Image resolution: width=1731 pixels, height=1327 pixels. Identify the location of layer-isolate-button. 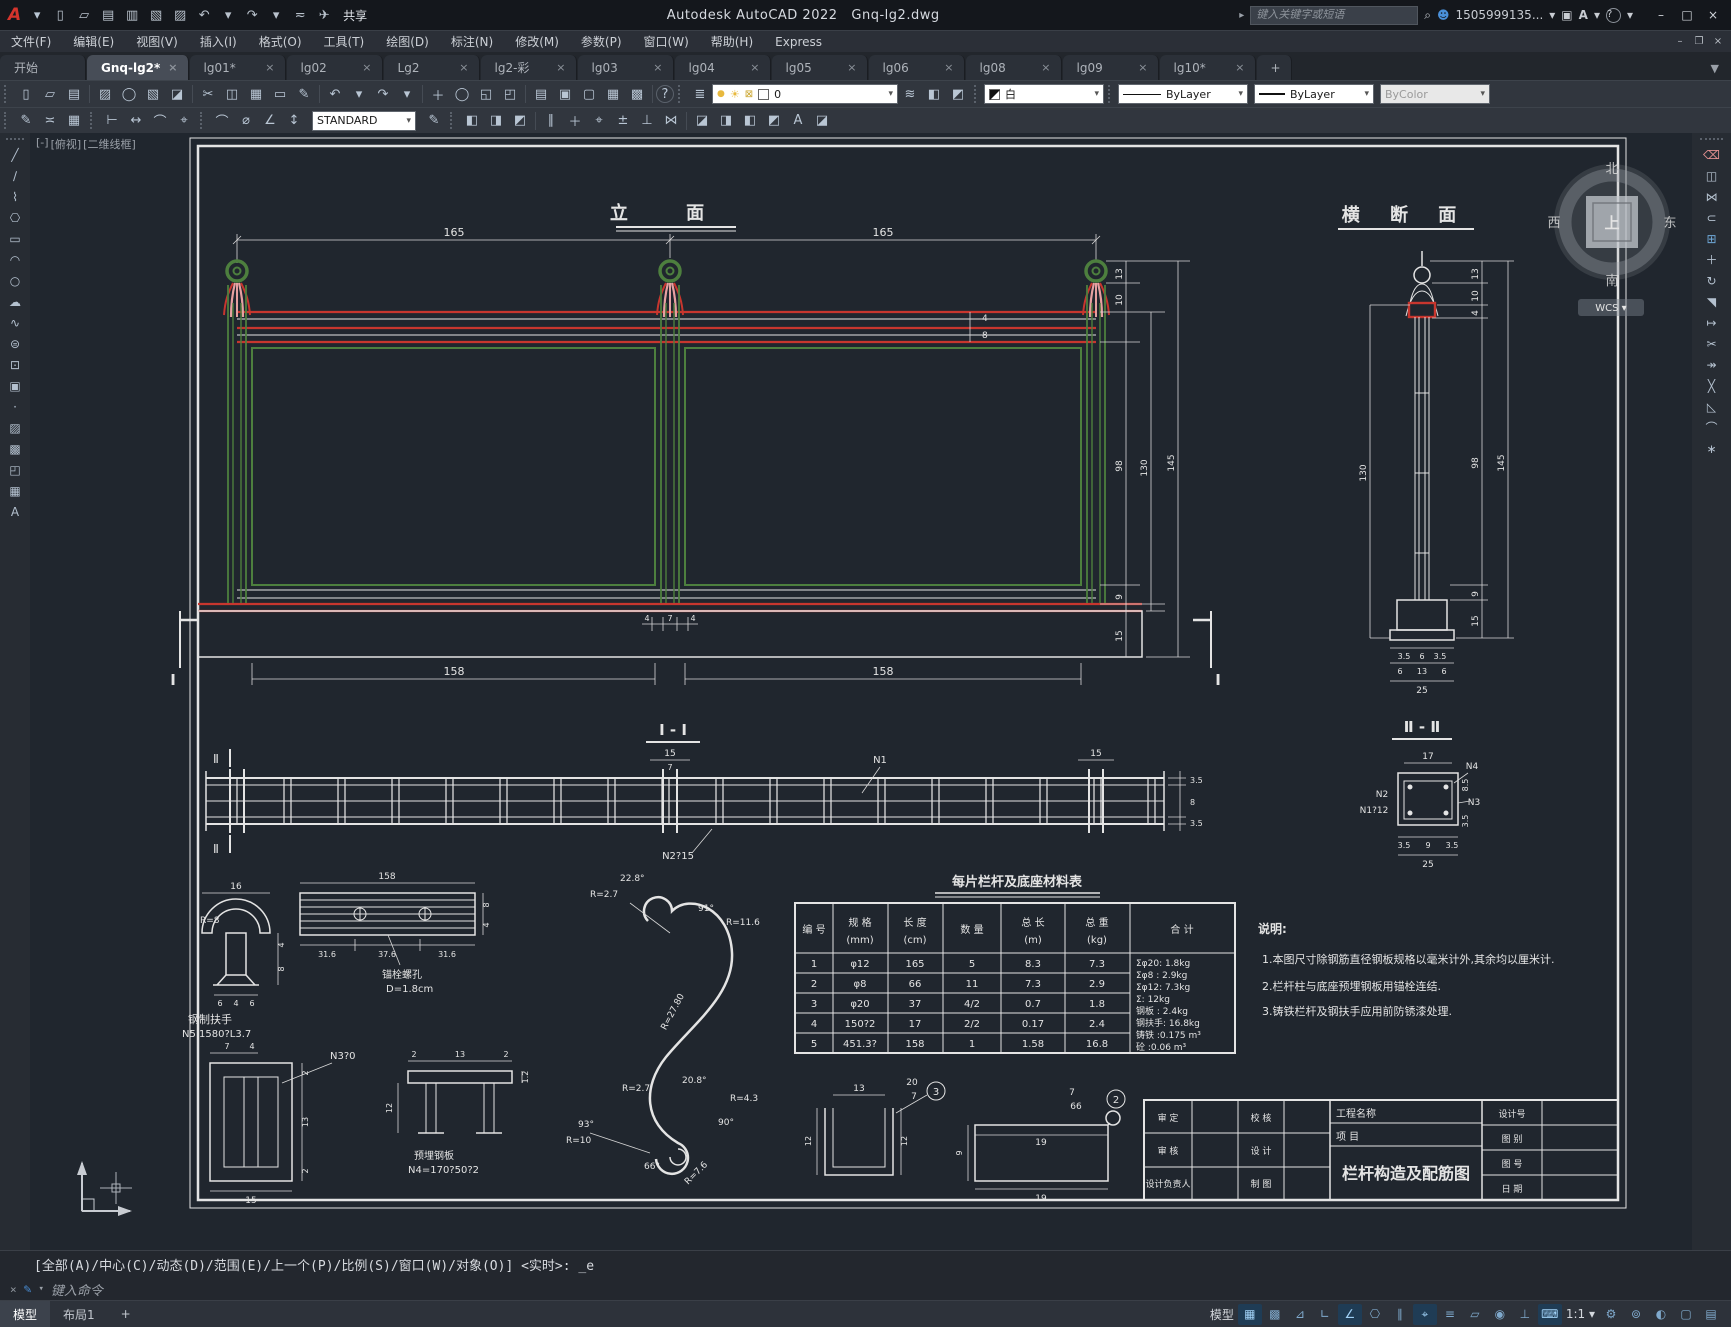
(934, 94).